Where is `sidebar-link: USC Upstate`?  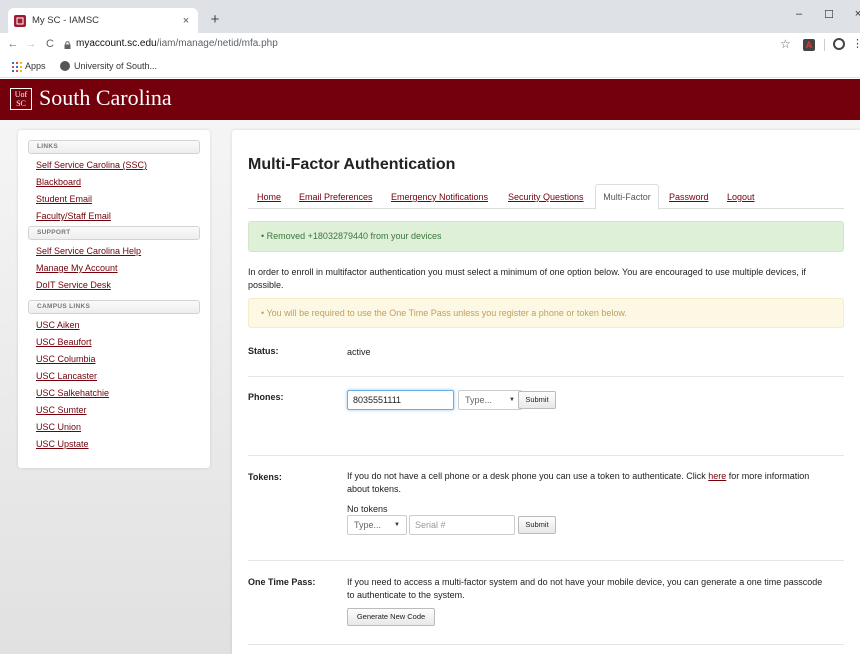 sidebar-link: USC Upstate is located at coordinates (114, 444).